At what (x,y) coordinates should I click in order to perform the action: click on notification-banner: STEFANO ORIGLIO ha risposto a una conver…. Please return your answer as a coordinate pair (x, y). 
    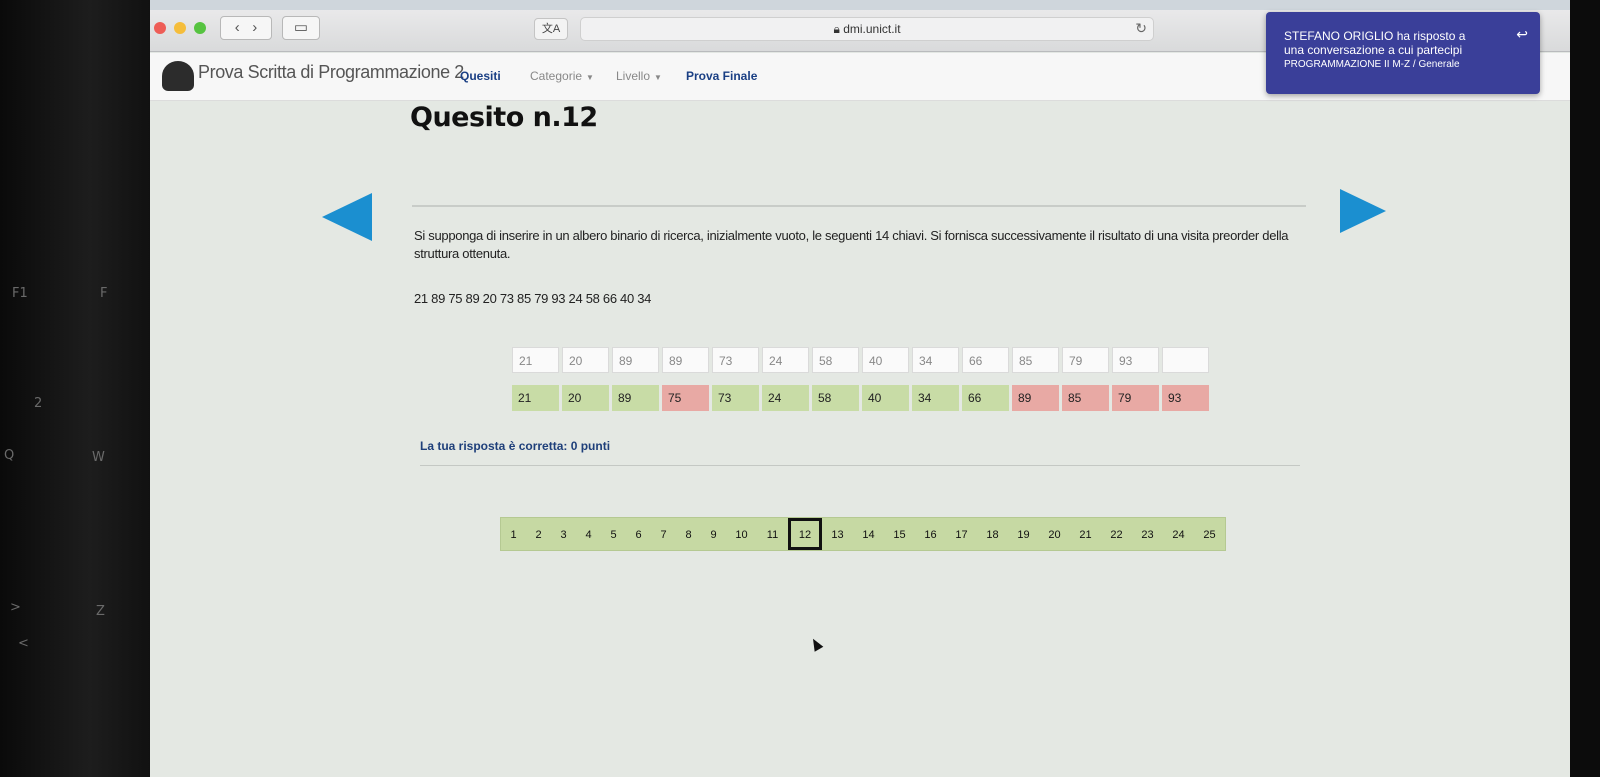
    Looking at the image, I should click on (1403, 53).